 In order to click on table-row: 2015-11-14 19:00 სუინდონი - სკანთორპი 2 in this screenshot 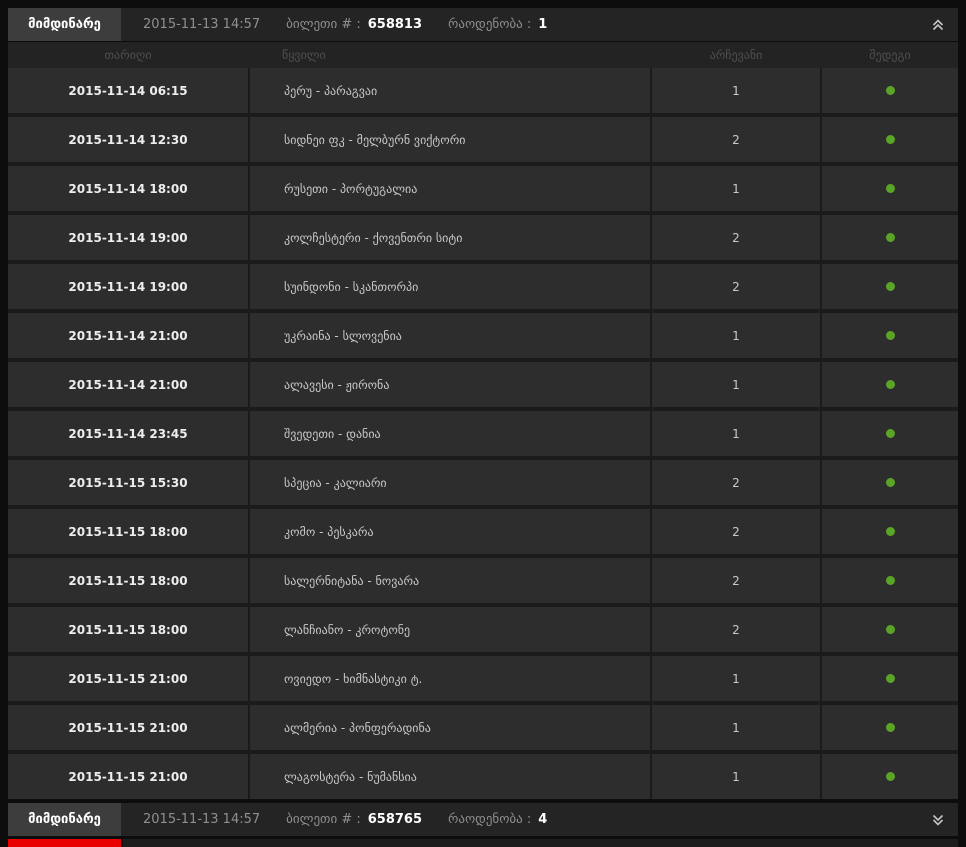, I will do `click(483, 286)`.